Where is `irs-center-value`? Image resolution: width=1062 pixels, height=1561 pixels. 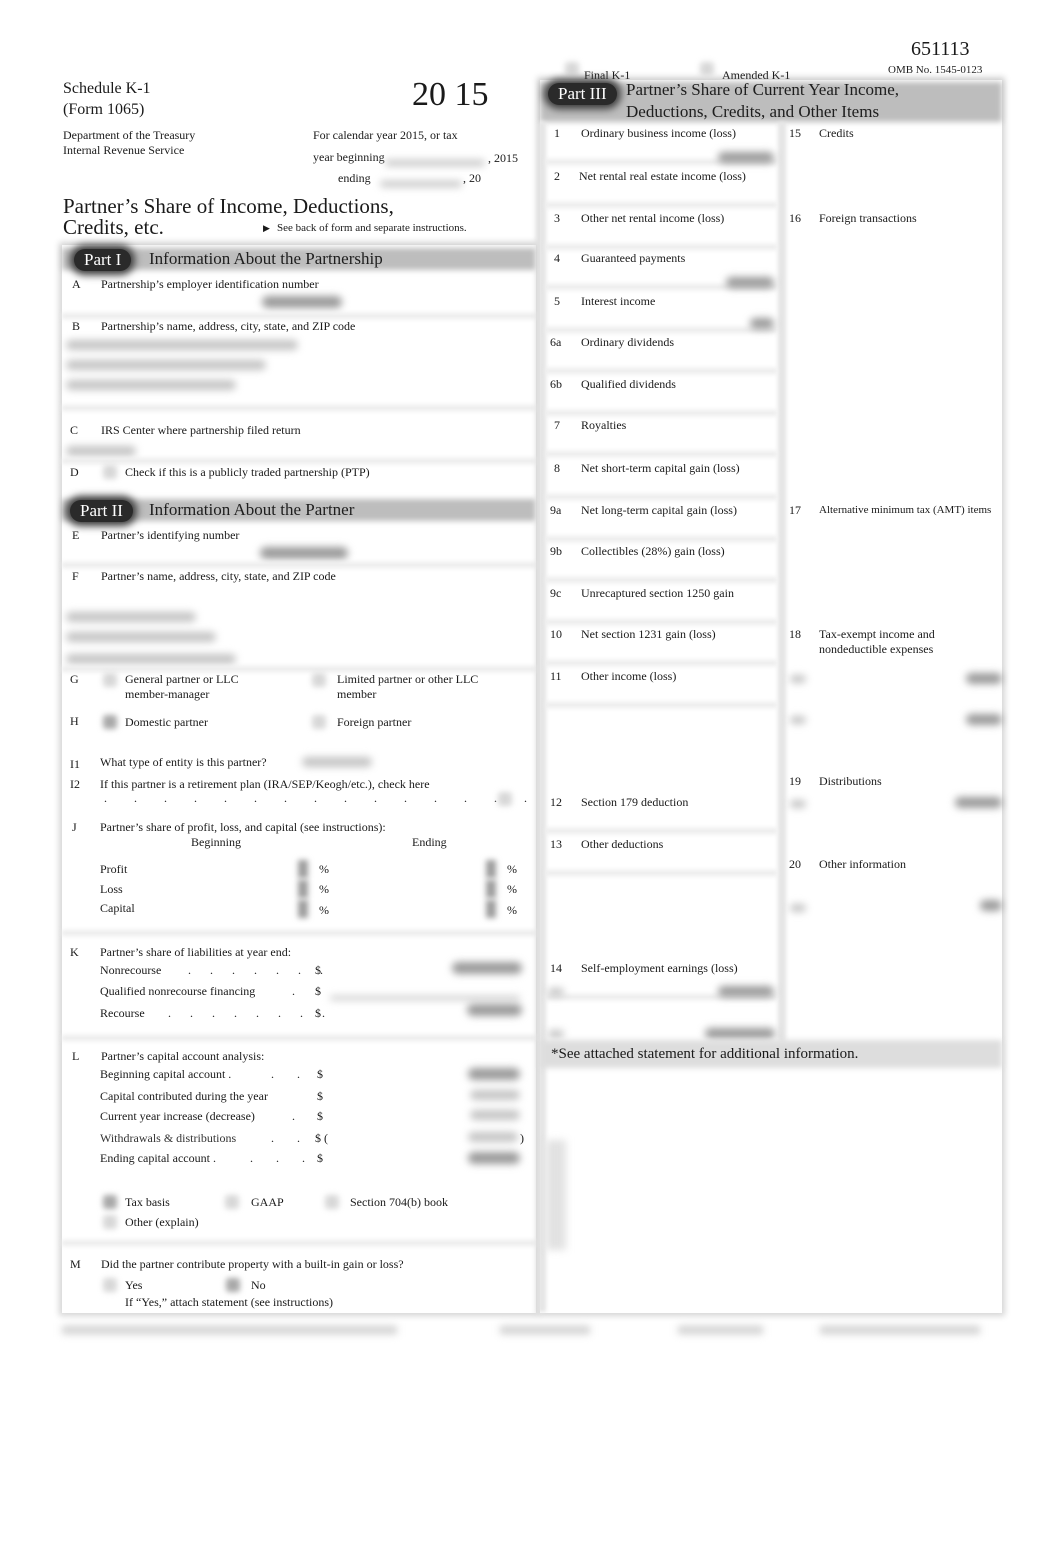
irs-center-value is located at coordinates (101, 451).